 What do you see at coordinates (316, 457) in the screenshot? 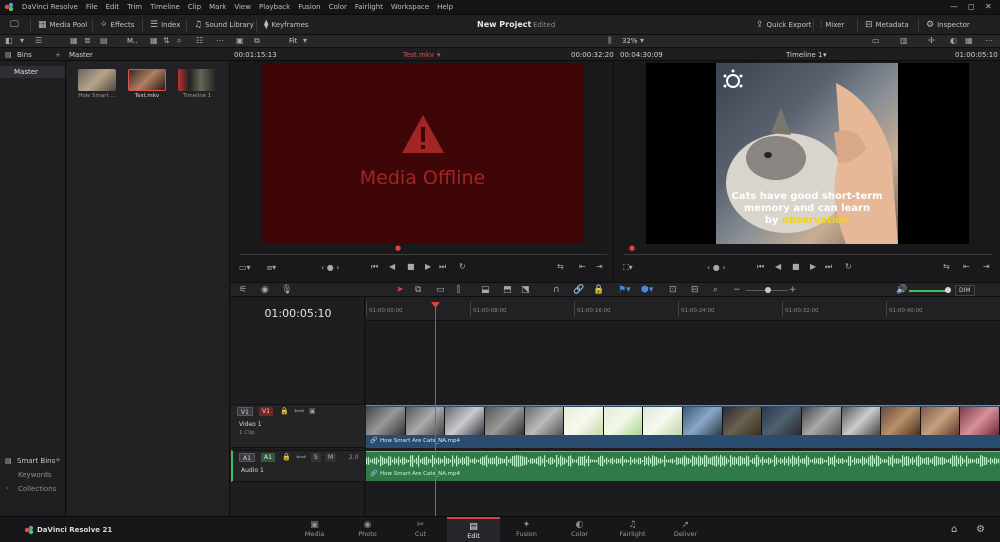
I see `solo-button: S` at bounding box center [316, 457].